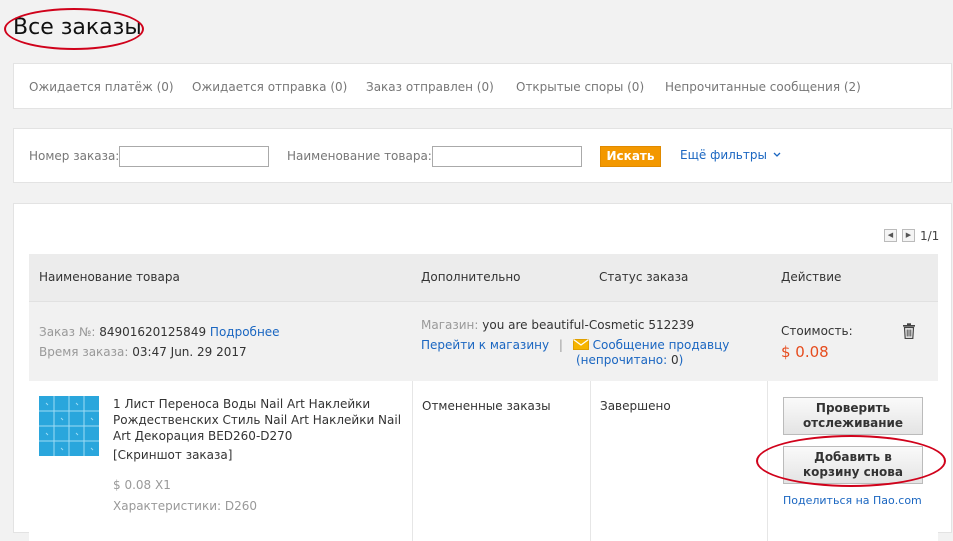 This screenshot has height=541, width=953. What do you see at coordinates (777, 154) in the screenshot?
I see `chevron-down-icon` at bounding box center [777, 154].